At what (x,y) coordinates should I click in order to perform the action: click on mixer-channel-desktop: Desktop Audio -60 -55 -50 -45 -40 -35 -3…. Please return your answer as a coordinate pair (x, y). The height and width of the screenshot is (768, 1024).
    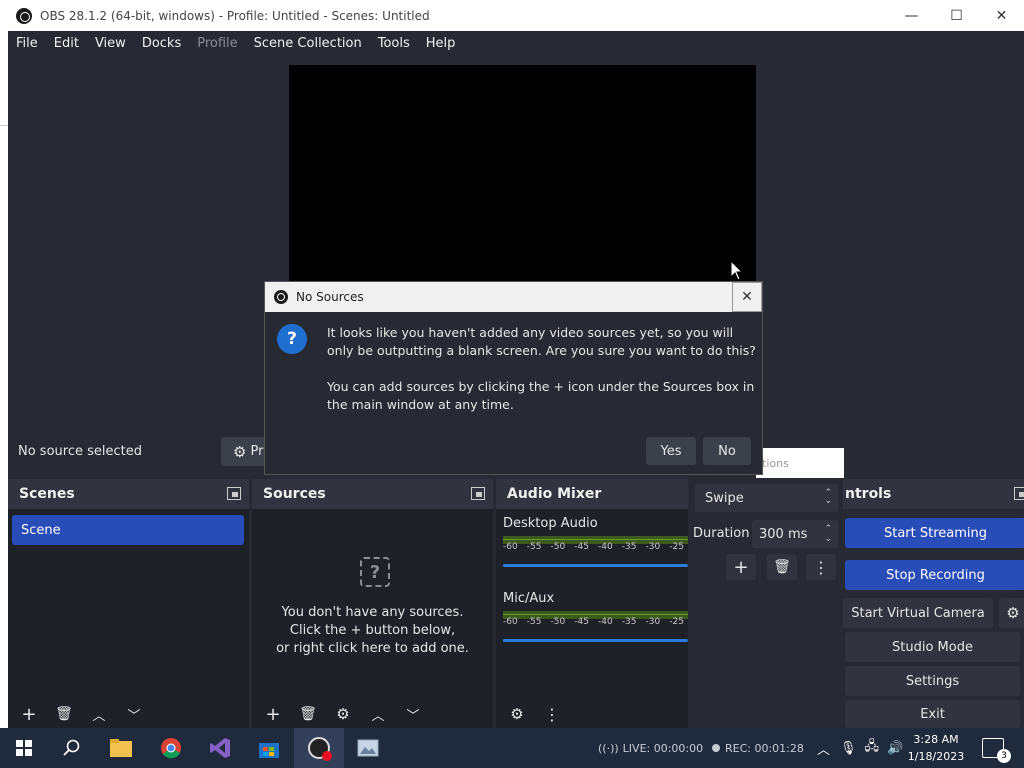
    Looking at the image, I should click on (595, 541).